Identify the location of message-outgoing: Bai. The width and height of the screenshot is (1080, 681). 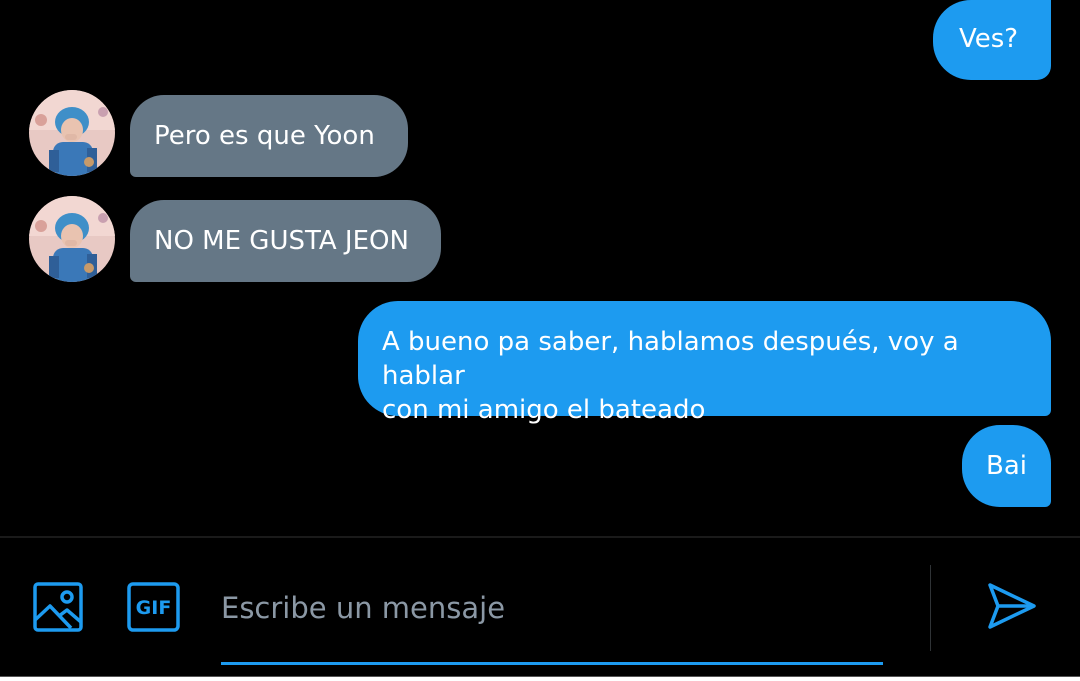
(1006, 466).